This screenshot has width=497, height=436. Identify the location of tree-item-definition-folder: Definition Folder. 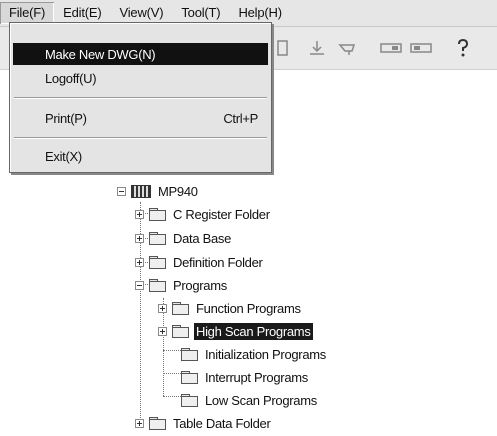
(200, 262).